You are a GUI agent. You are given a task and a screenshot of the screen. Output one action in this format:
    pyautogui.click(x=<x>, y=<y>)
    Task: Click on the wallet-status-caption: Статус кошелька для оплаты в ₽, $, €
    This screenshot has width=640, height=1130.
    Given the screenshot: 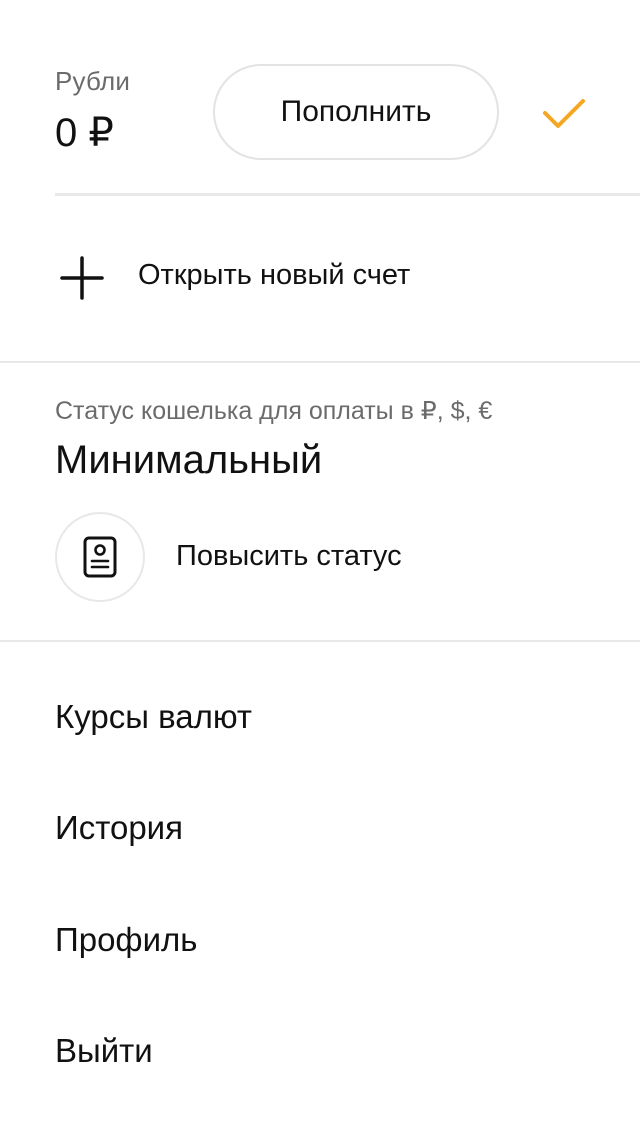 What is the action you would take?
    pyautogui.click(x=274, y=411)
    